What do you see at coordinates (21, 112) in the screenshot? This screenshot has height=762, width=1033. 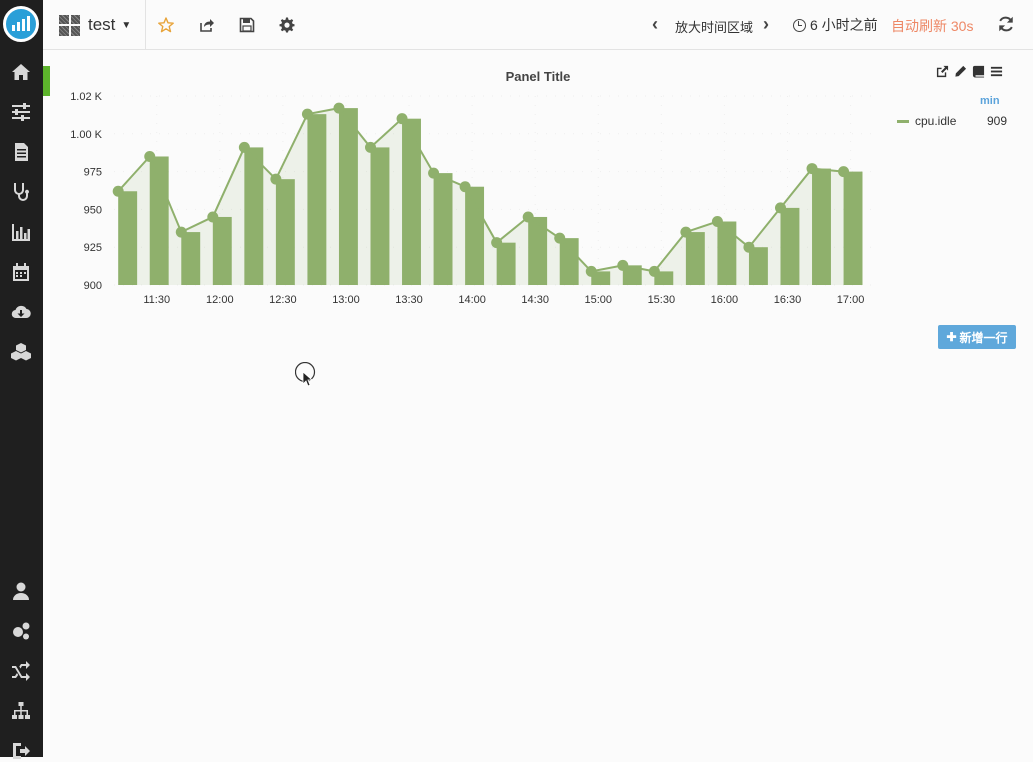 I see `sliders-icon` at bounding box center [21, 112].